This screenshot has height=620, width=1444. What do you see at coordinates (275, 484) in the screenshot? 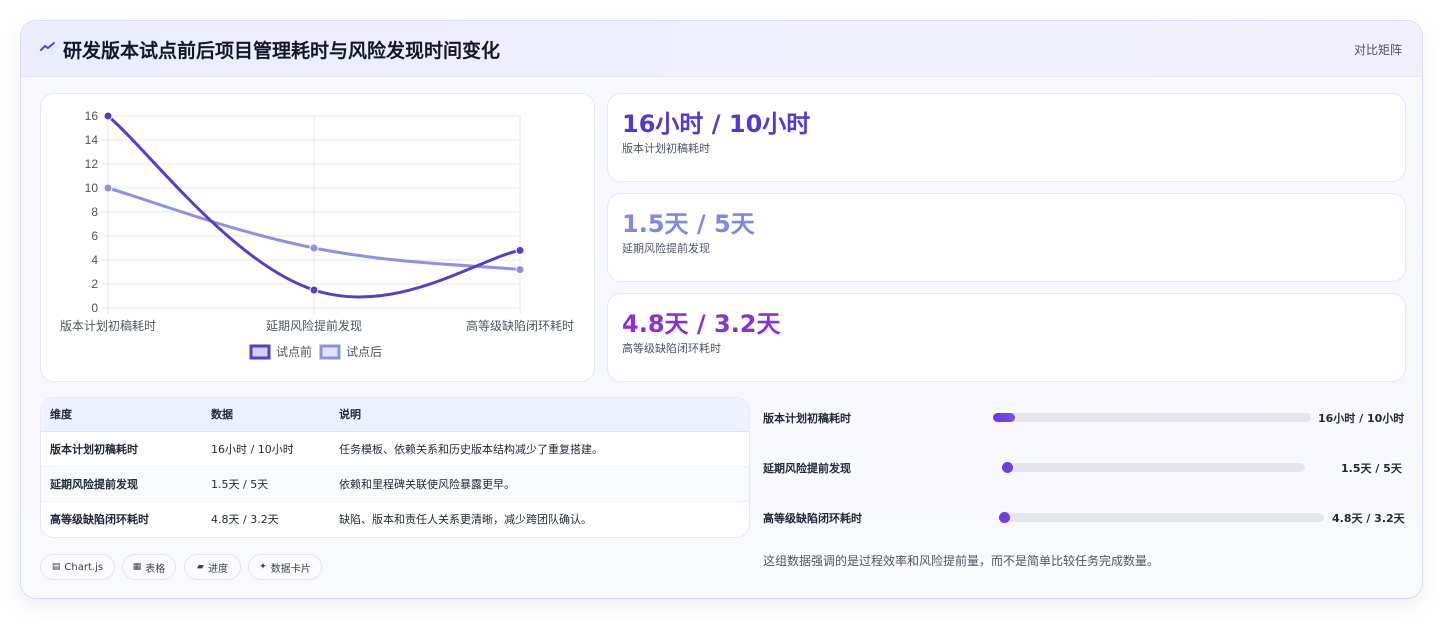
I see `table-cell: 1.5天 / 5天` at bounding box center [275, 484].